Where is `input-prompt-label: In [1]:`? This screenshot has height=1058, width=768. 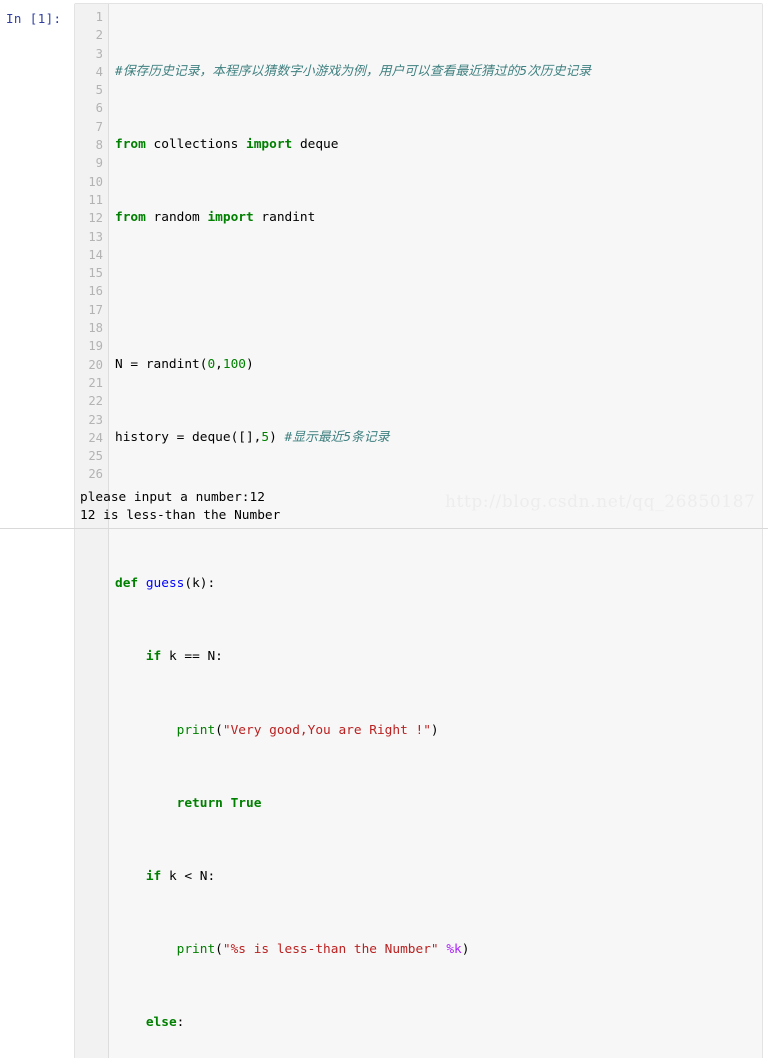 input-prompt-label: In [1]: is located at coordinates (34, 18).